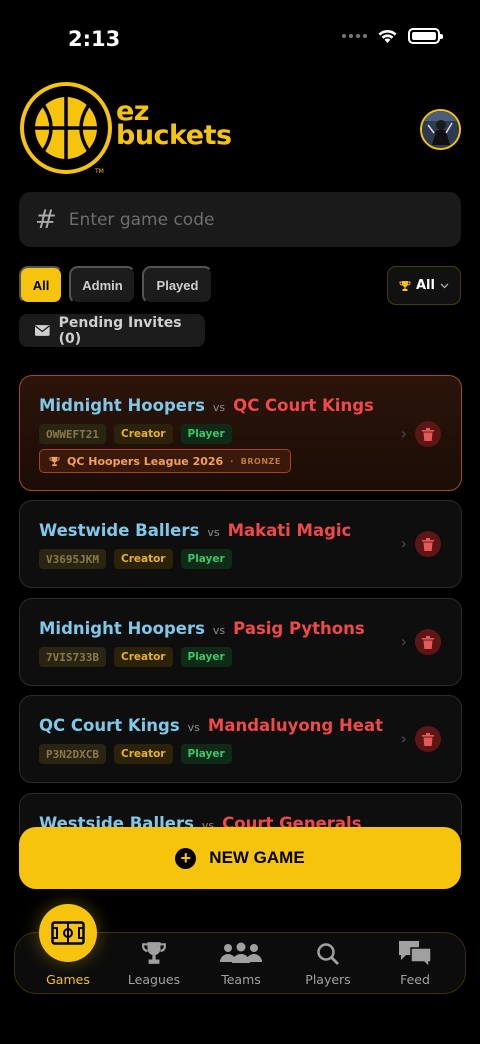  What do you see at coordinates (206, 405) in the screenshot?
I see `matchup: Midnight Hoopers vs QC Court Kings` at bounding box center [206, 405].